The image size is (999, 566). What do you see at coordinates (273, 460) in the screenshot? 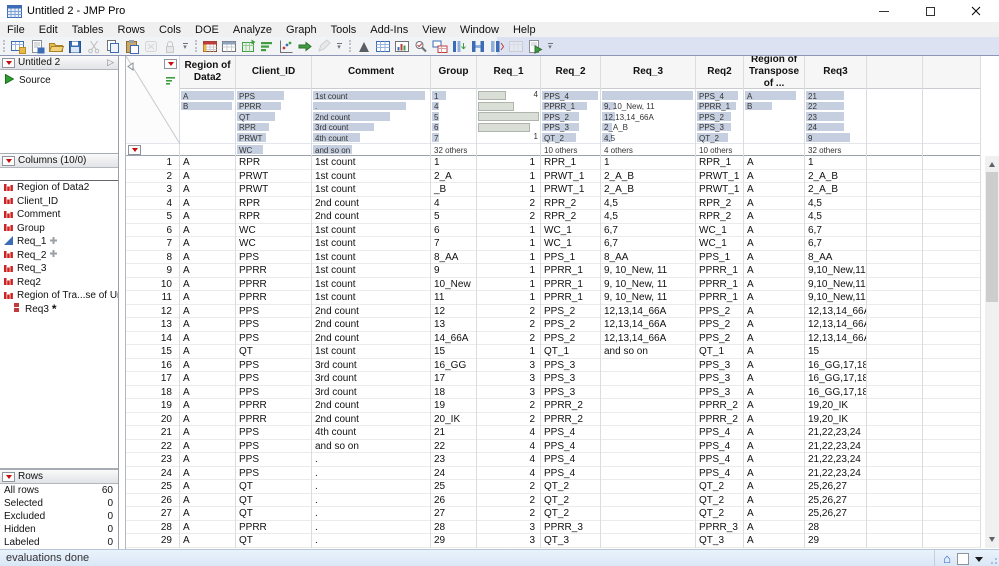
I see `cell: PPS` at bounding box center [273, 460].